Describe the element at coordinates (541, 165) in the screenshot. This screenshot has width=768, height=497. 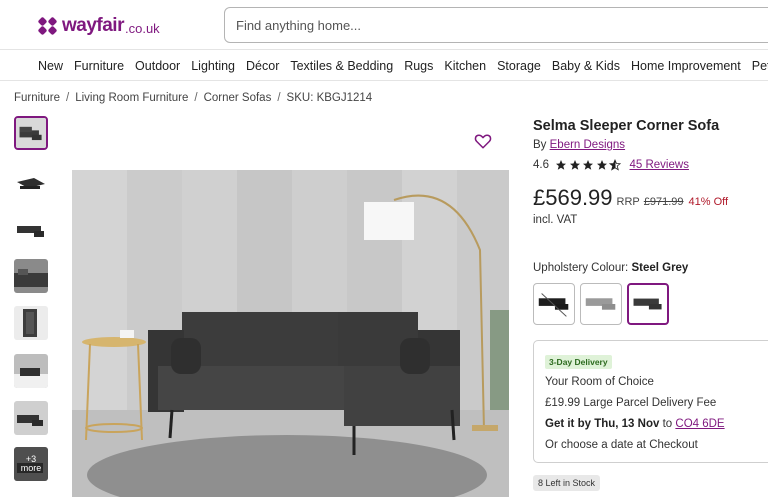
I see `rating-value: 4.6` at that location.